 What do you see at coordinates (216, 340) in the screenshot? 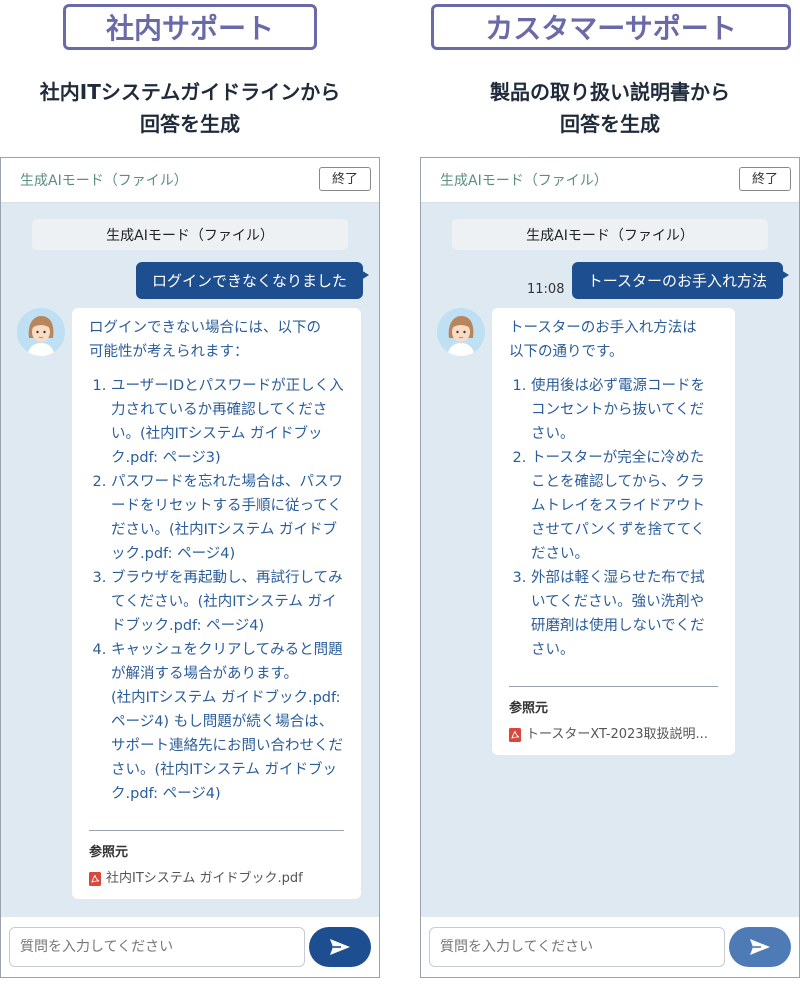
I see `response-intro: ログインできない場合には、以下の 可能性が考えられます：` at bounding box center [216, 340].